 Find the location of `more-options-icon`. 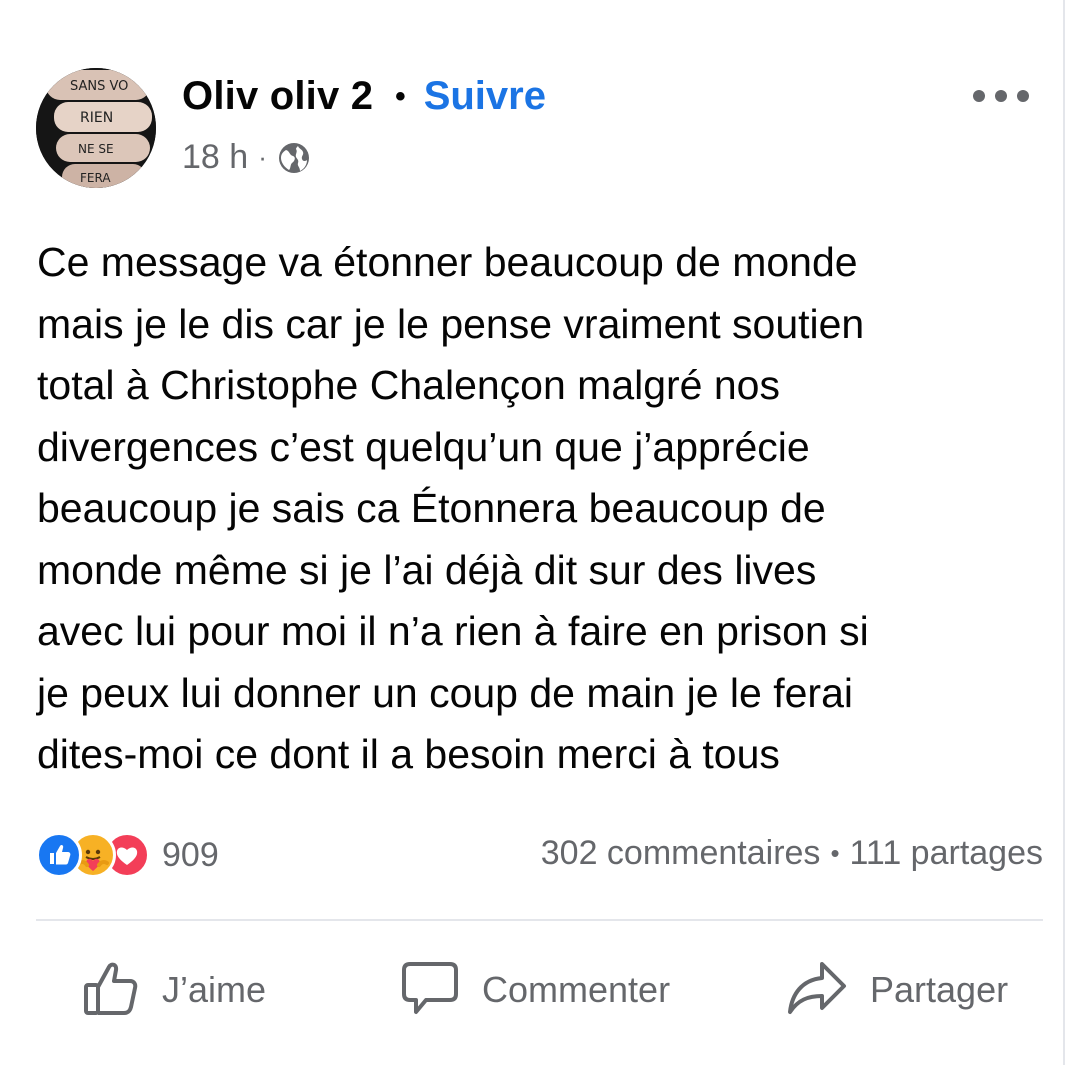

more-options-icon is located at coordinates (1001, 96).